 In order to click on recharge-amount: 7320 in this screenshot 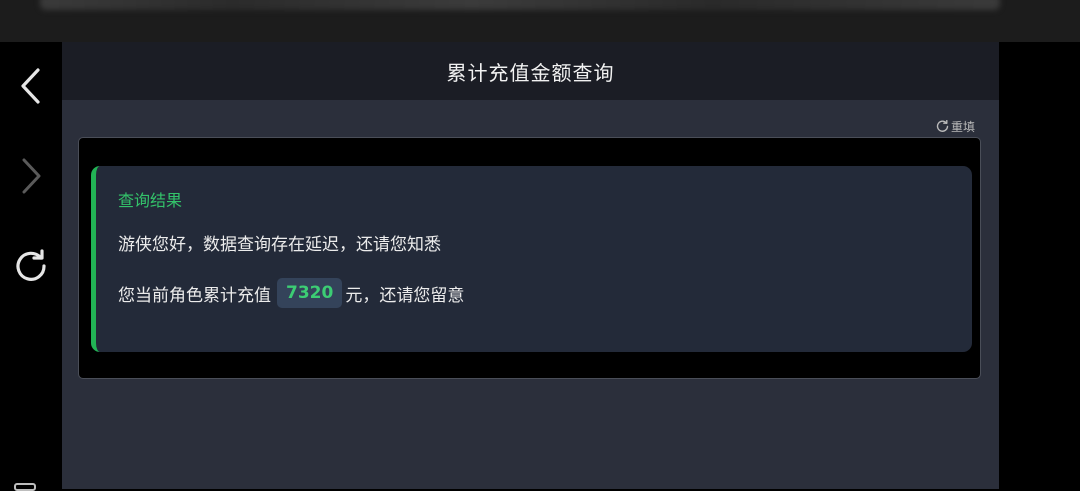, I will do `click(310, 293)`.